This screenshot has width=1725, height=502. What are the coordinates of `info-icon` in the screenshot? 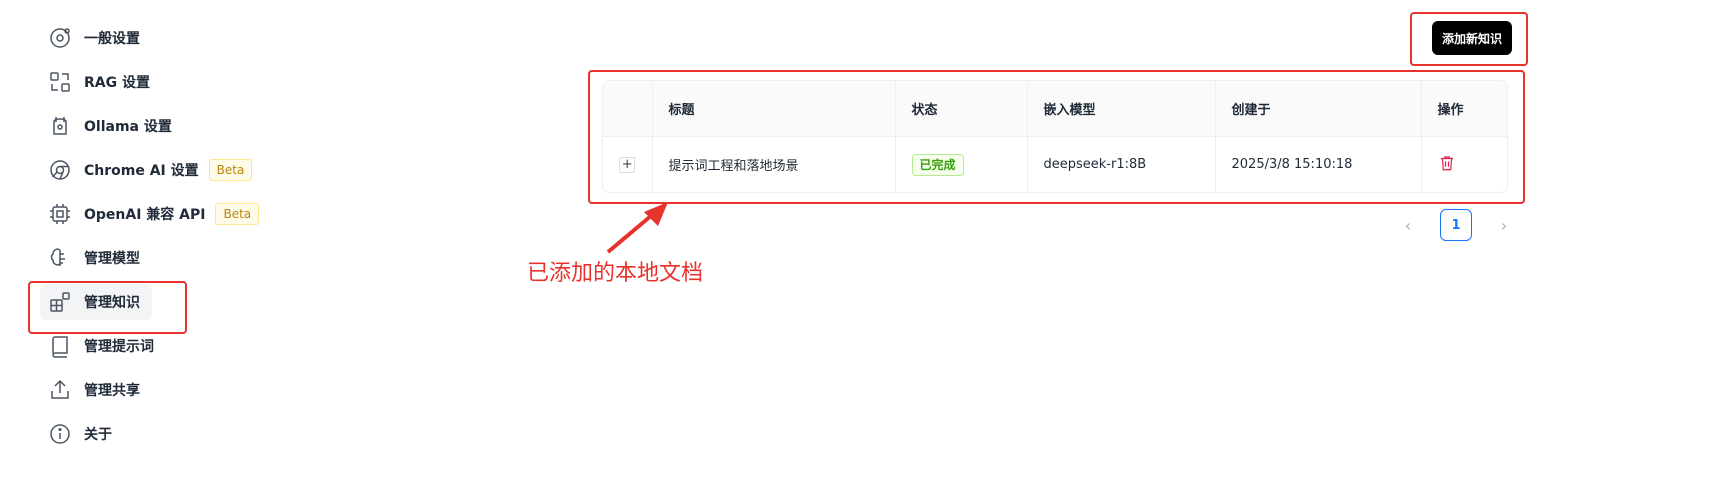 It's located at (60, 434).